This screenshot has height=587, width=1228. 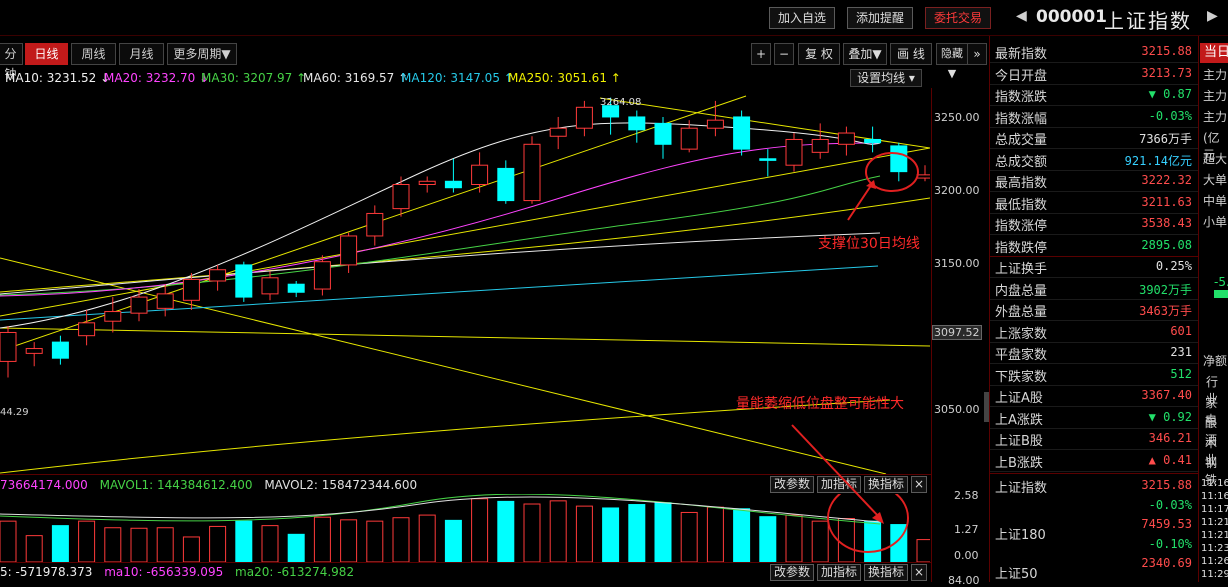 I want to click on stat-row-9-label: 上B涨跌, so click(x=1019, y=463).